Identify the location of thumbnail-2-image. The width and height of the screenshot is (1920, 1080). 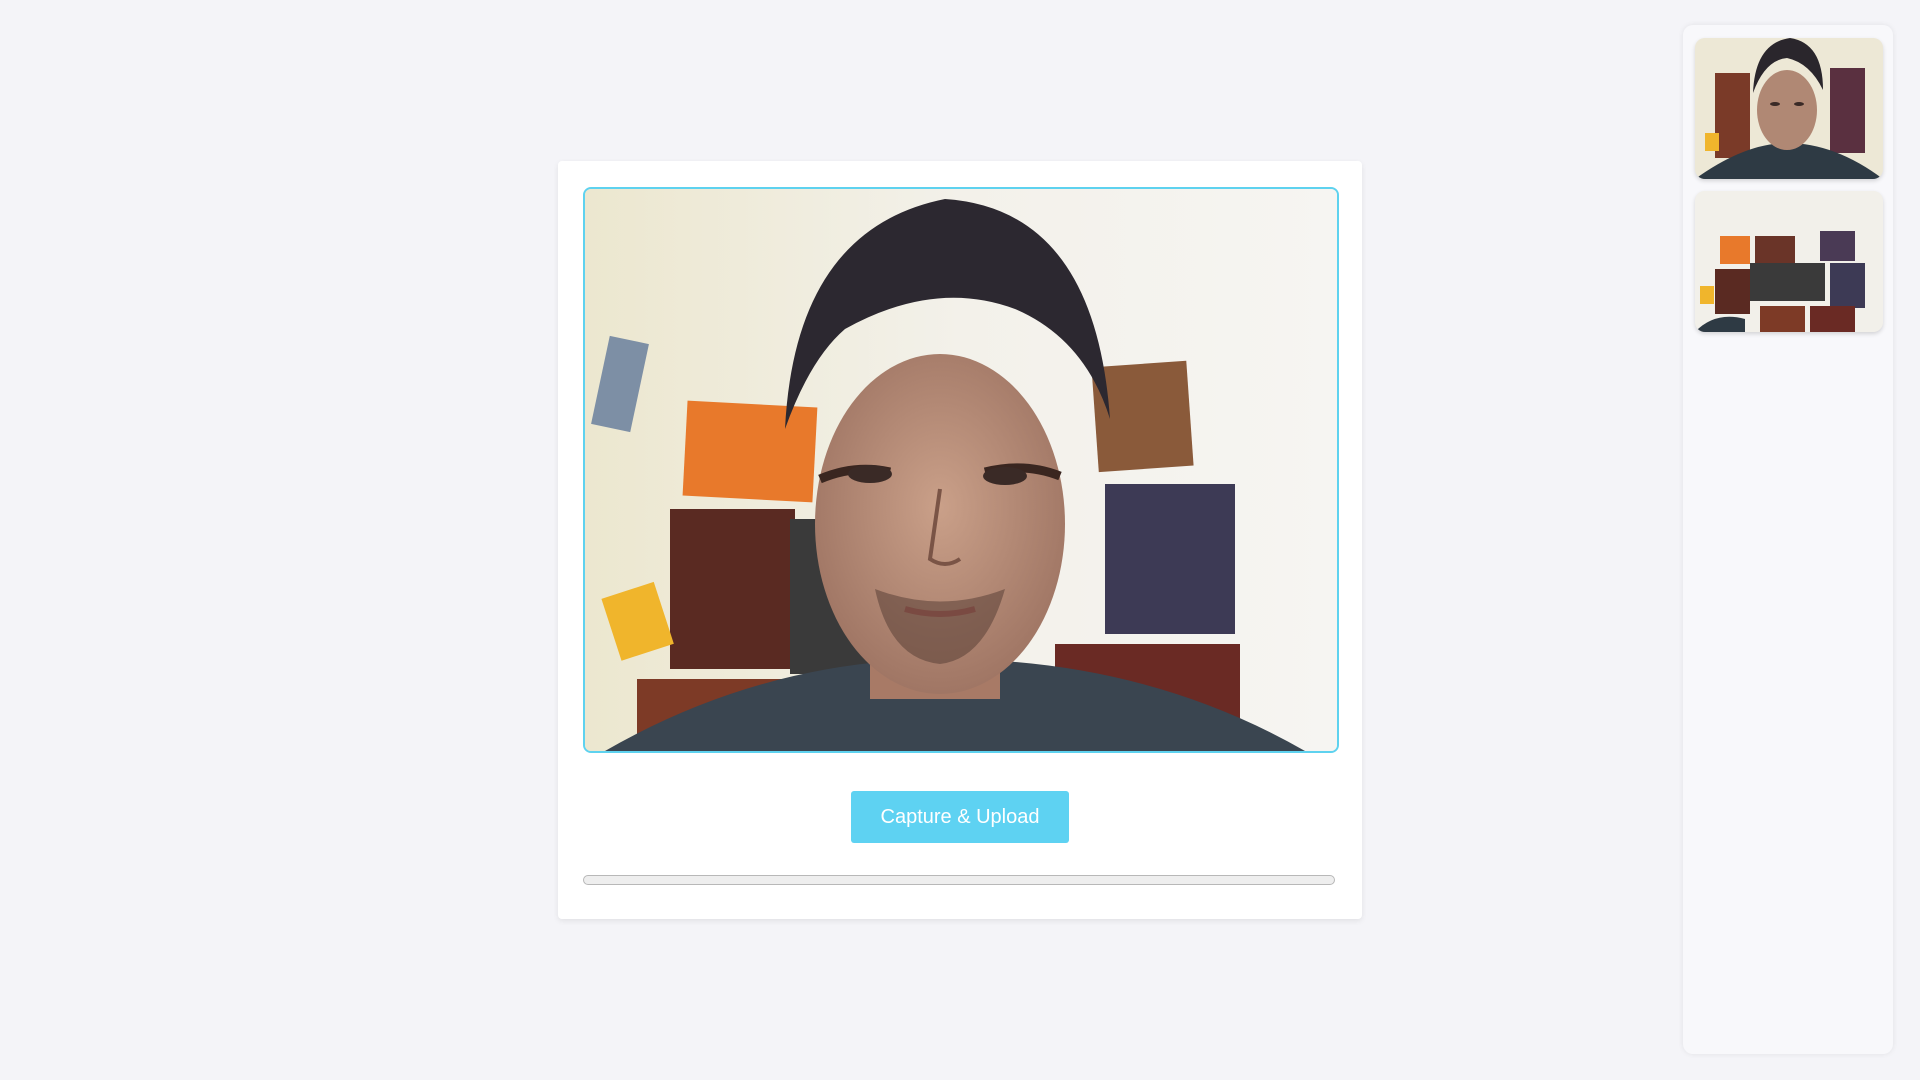
(1789, 261).